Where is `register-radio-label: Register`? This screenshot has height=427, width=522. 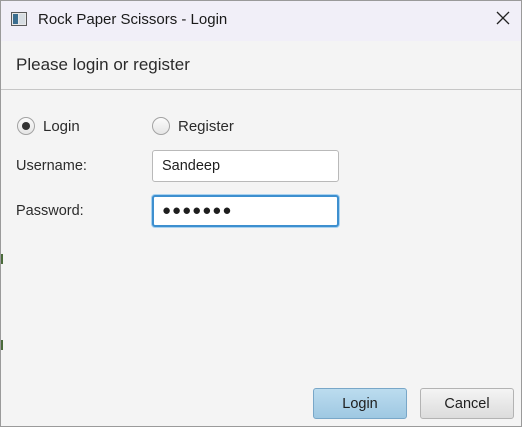
register-radio-label: Register is located at coordinates (206, 126).